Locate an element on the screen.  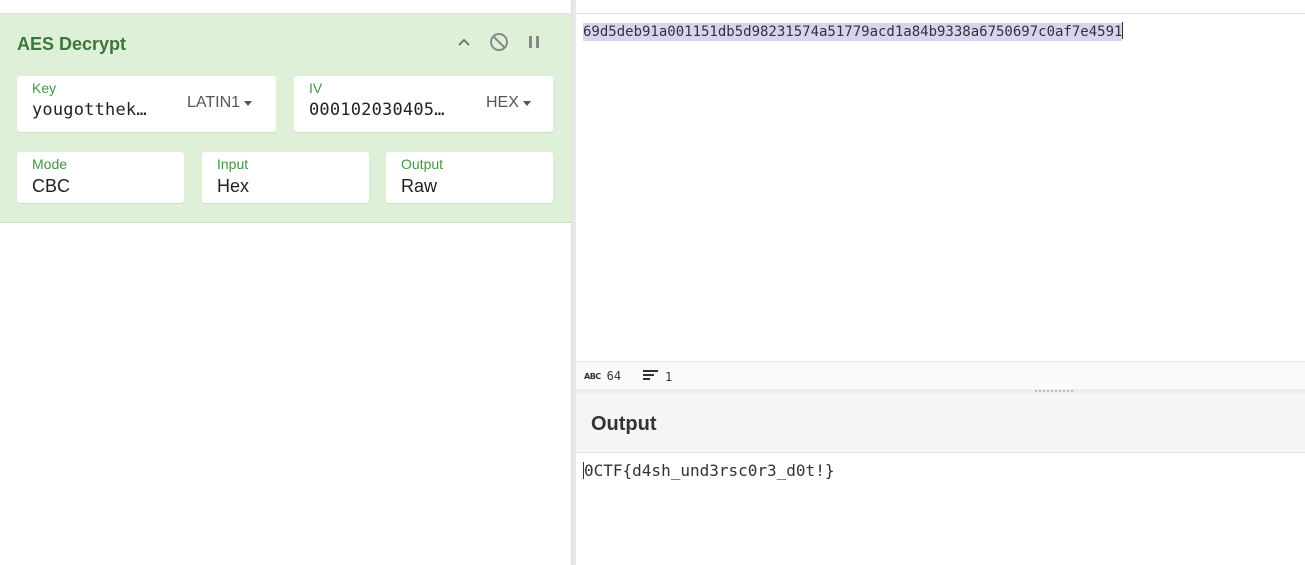
operation-title: AES Decrypt is located at coordinates (72, 44).